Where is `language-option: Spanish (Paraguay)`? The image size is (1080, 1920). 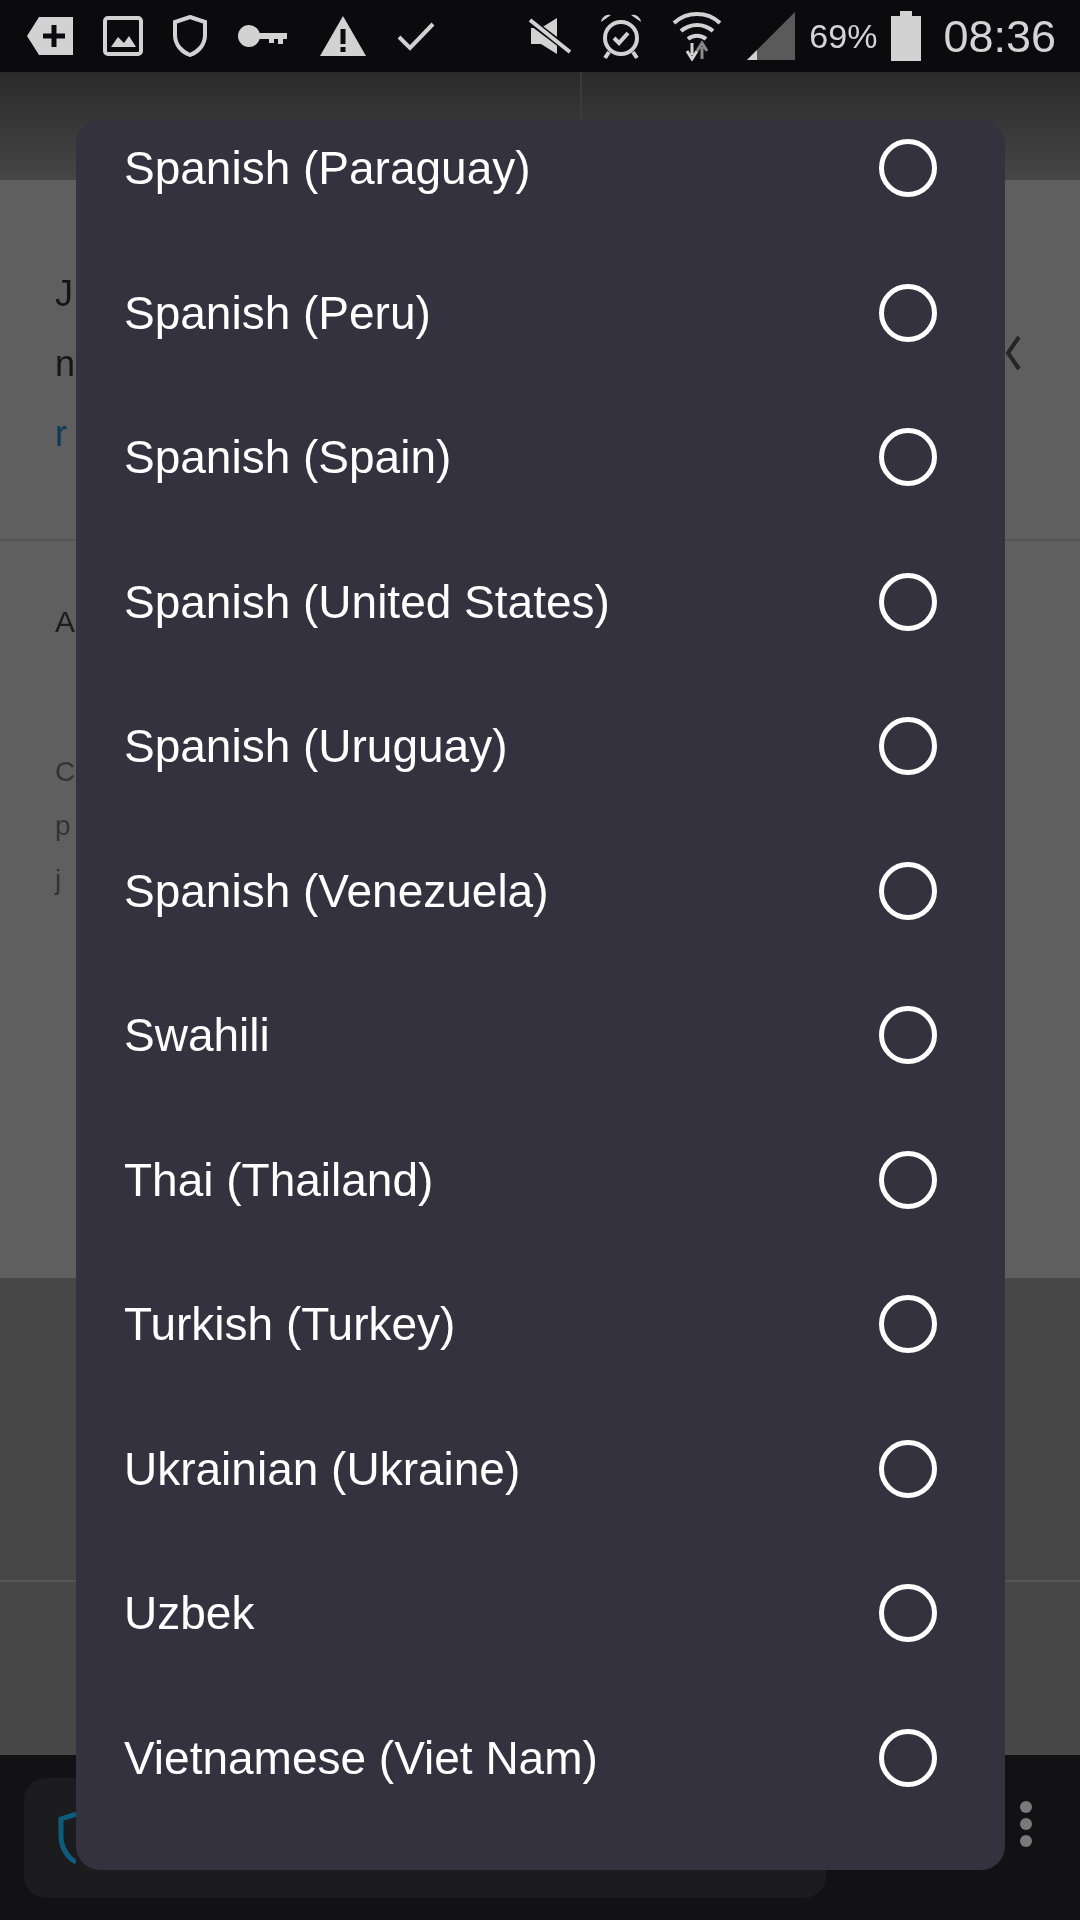
language-option: Spanish (Paraguay) is located at coordinates (327, 168).